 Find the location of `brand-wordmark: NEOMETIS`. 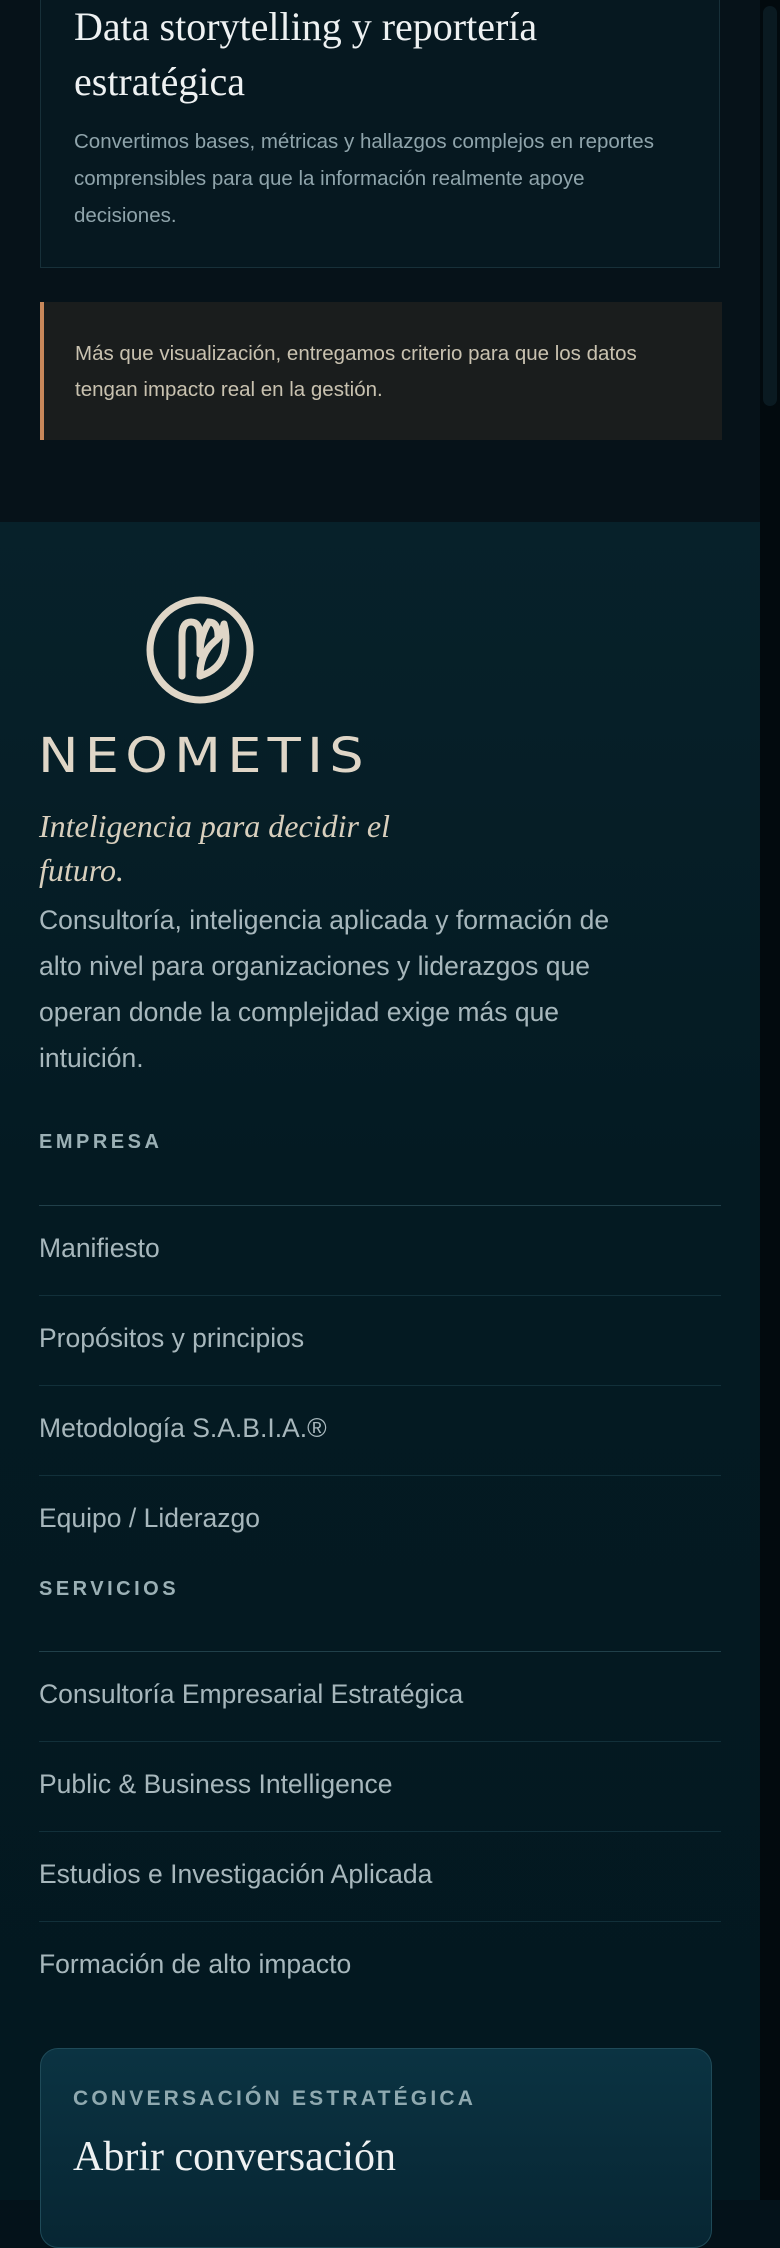

brand-wordmark: NEOMETIS is located at coordinates (204, 756).